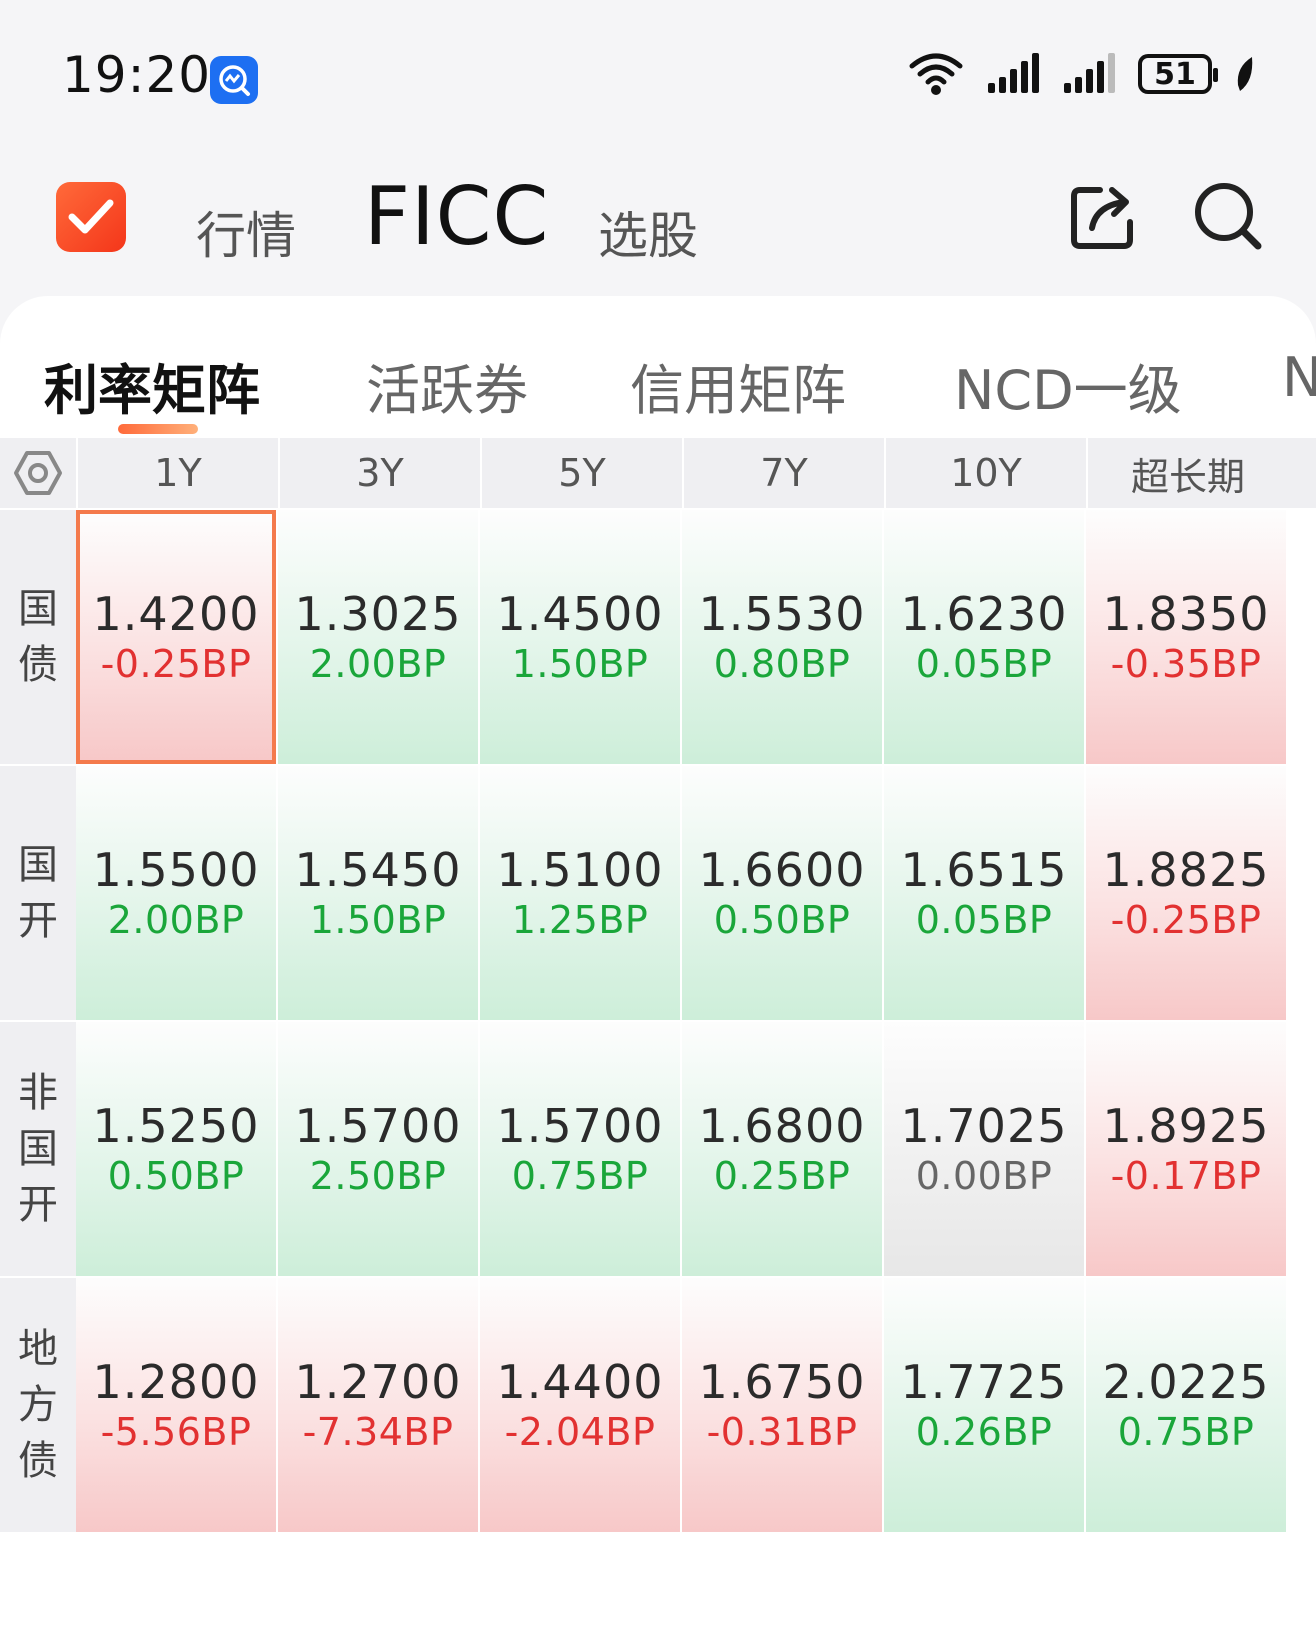  What do you see at coordinates (581, 473) in the screenshot?
I see `column-header: 5Y` at bounding box center [581, 473].